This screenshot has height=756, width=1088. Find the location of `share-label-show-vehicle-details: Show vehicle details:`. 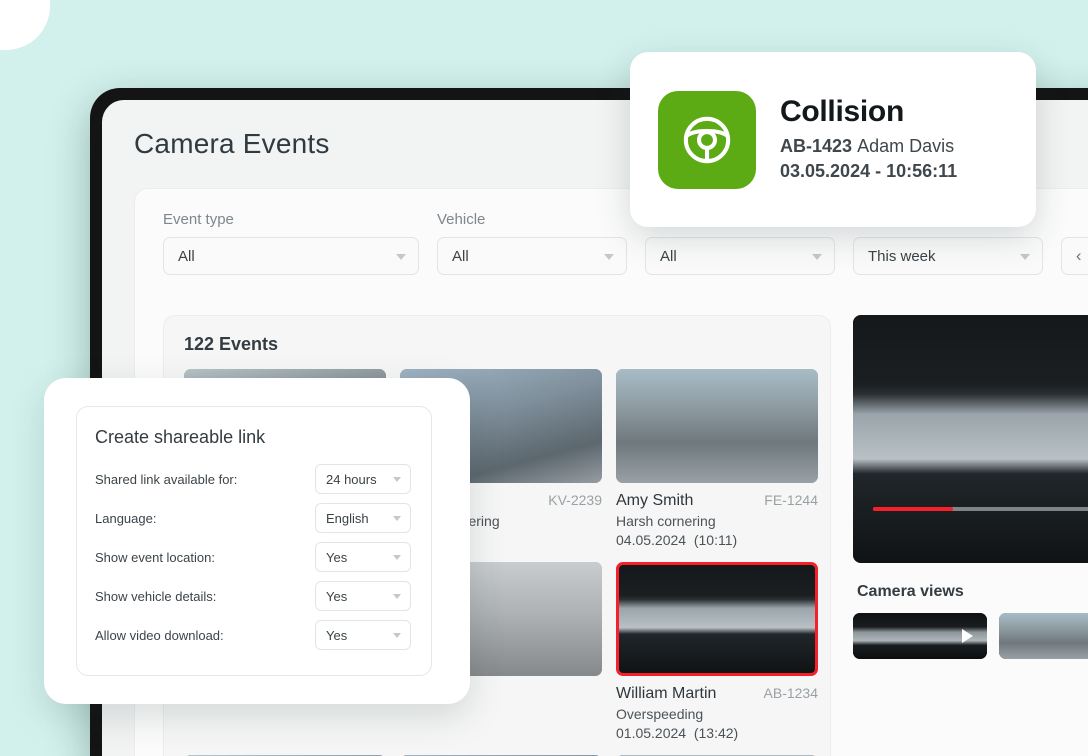

share-label-show-vehicle-details: Show vehicle details: is located at coordinates (156, 596).